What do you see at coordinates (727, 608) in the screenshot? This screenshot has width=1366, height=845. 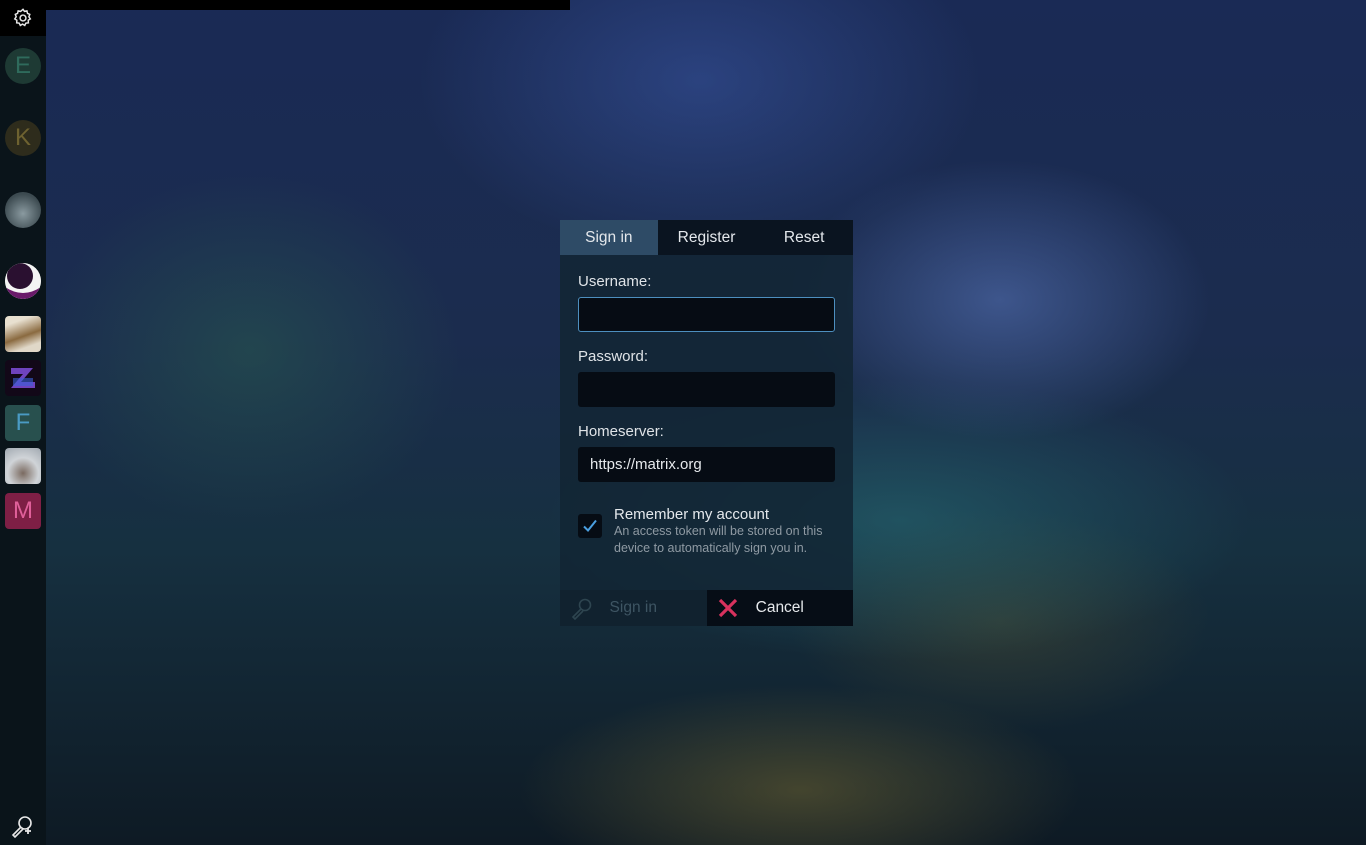 I see `x-icon` at bounding box center [727, 608].